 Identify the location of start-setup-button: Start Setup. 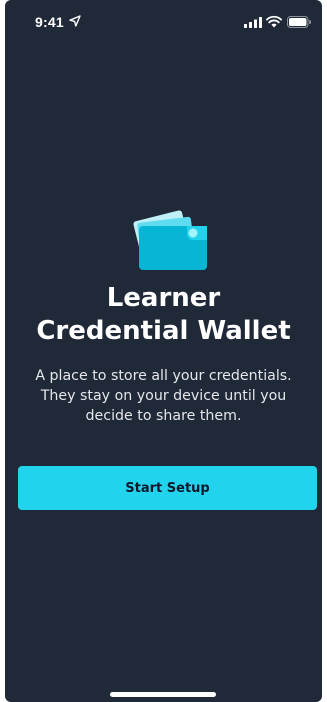
(167, 488).